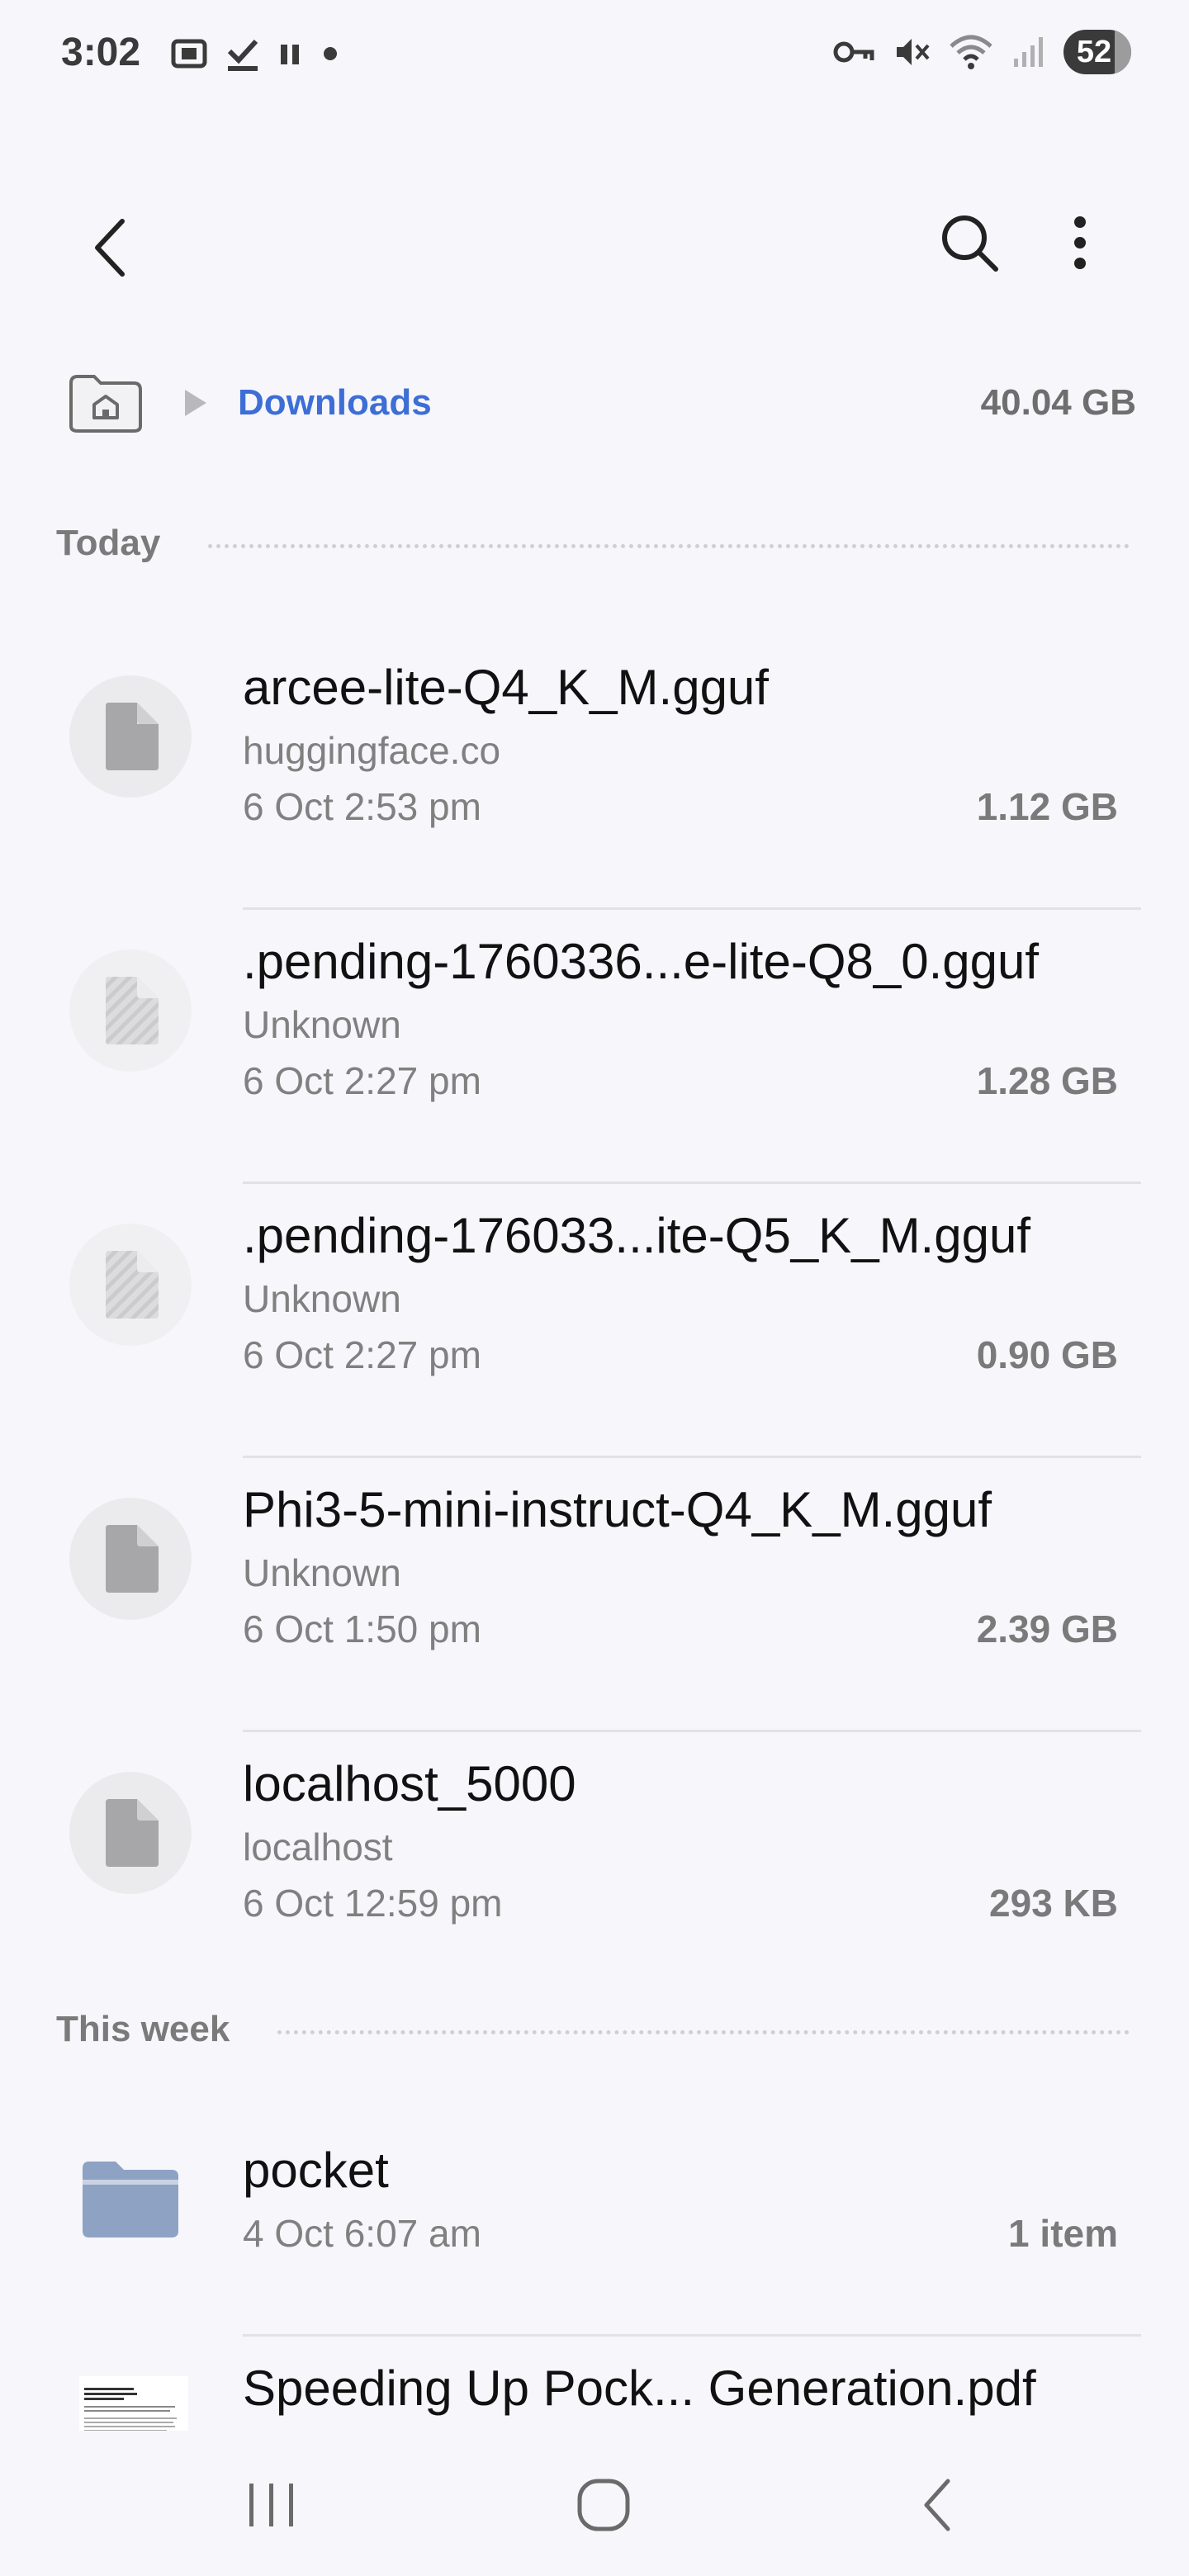 This screenshot has width=1189, height=2576. I want to click on search-button, so click(969, 242).